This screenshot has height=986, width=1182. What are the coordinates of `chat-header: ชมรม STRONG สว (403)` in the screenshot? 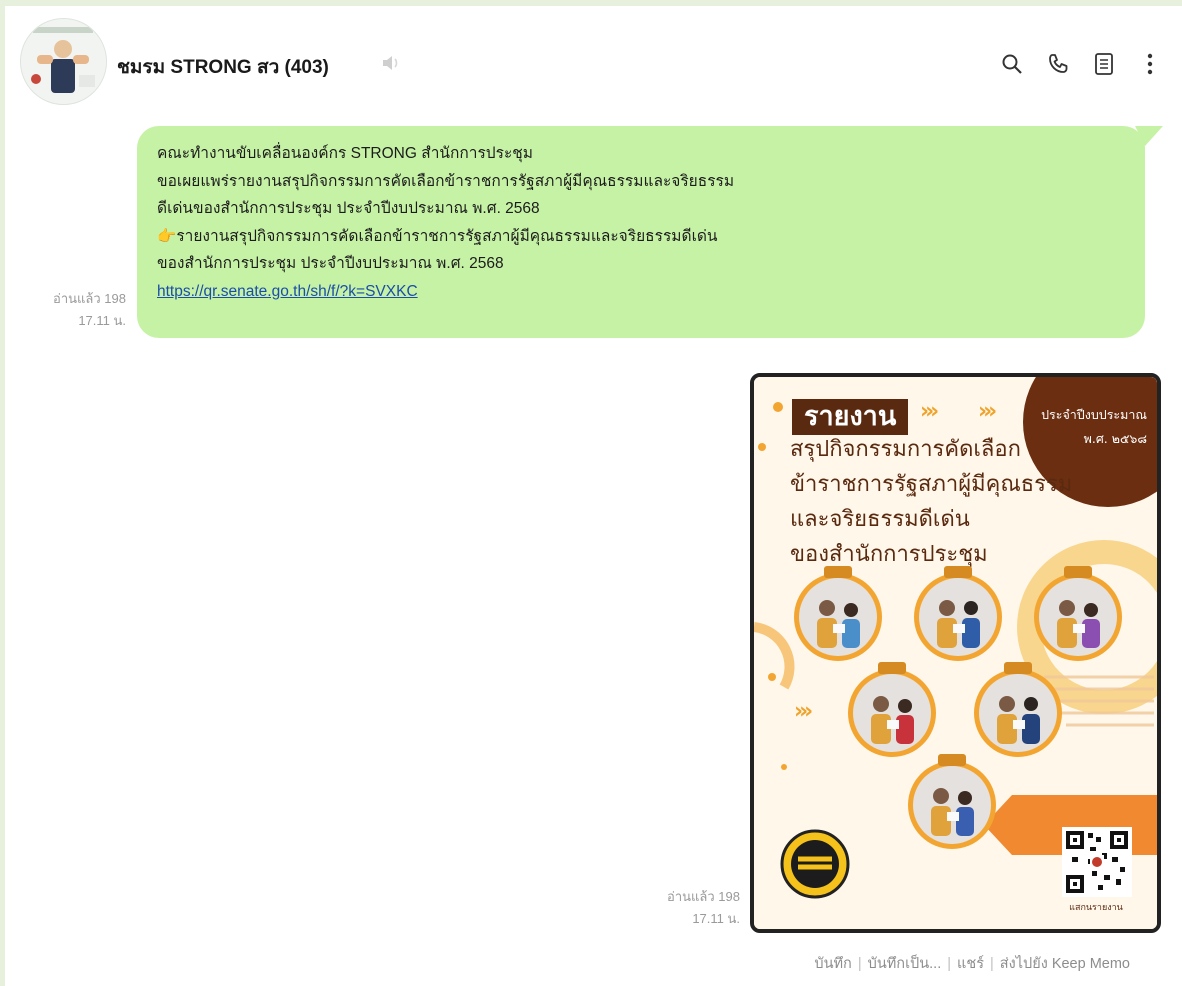 It's located at (591, 60).